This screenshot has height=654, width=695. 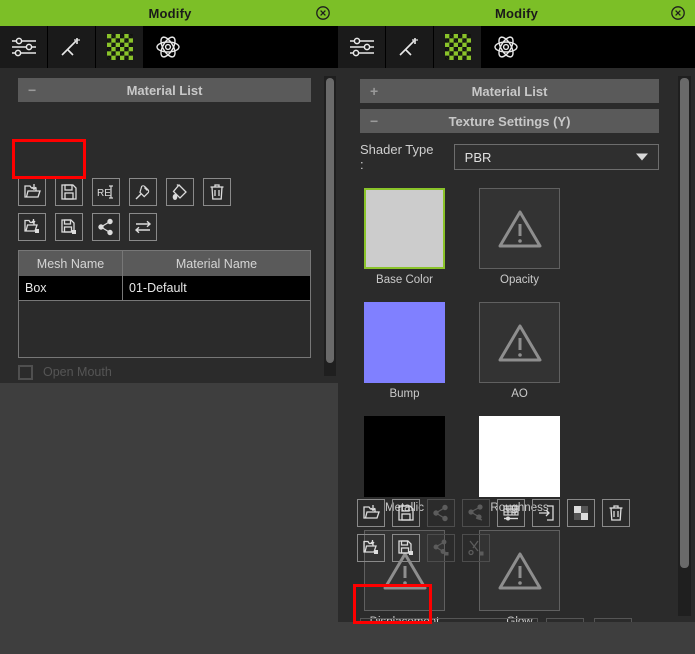 I want to click on right-tabbar, so click(x=516, y=47).